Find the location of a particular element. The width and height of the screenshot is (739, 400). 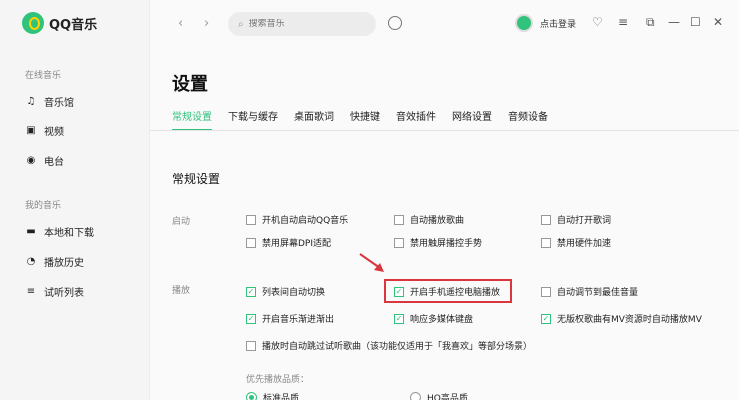

logo-text: QQ音乐 is located at coordinates (73, 25).